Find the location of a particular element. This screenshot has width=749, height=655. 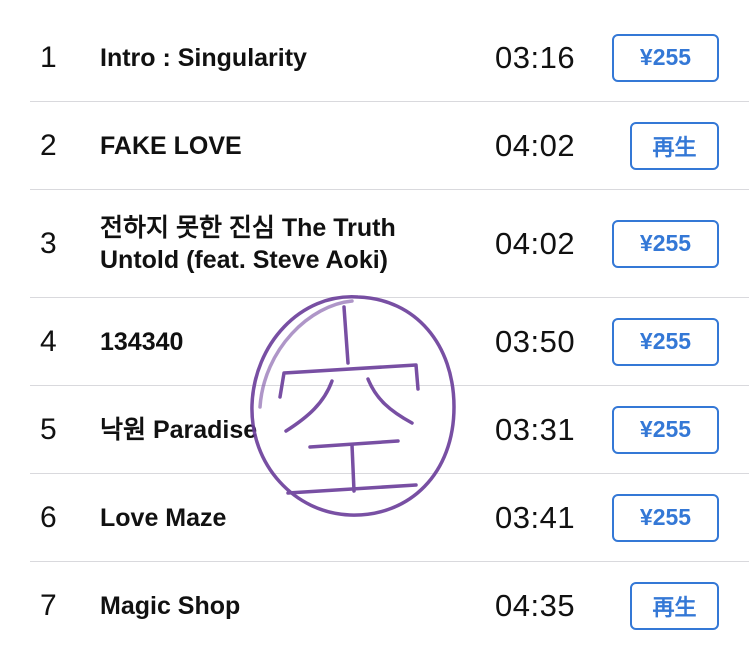

track-duration: 03:31 is located at coordinates (535, 429).